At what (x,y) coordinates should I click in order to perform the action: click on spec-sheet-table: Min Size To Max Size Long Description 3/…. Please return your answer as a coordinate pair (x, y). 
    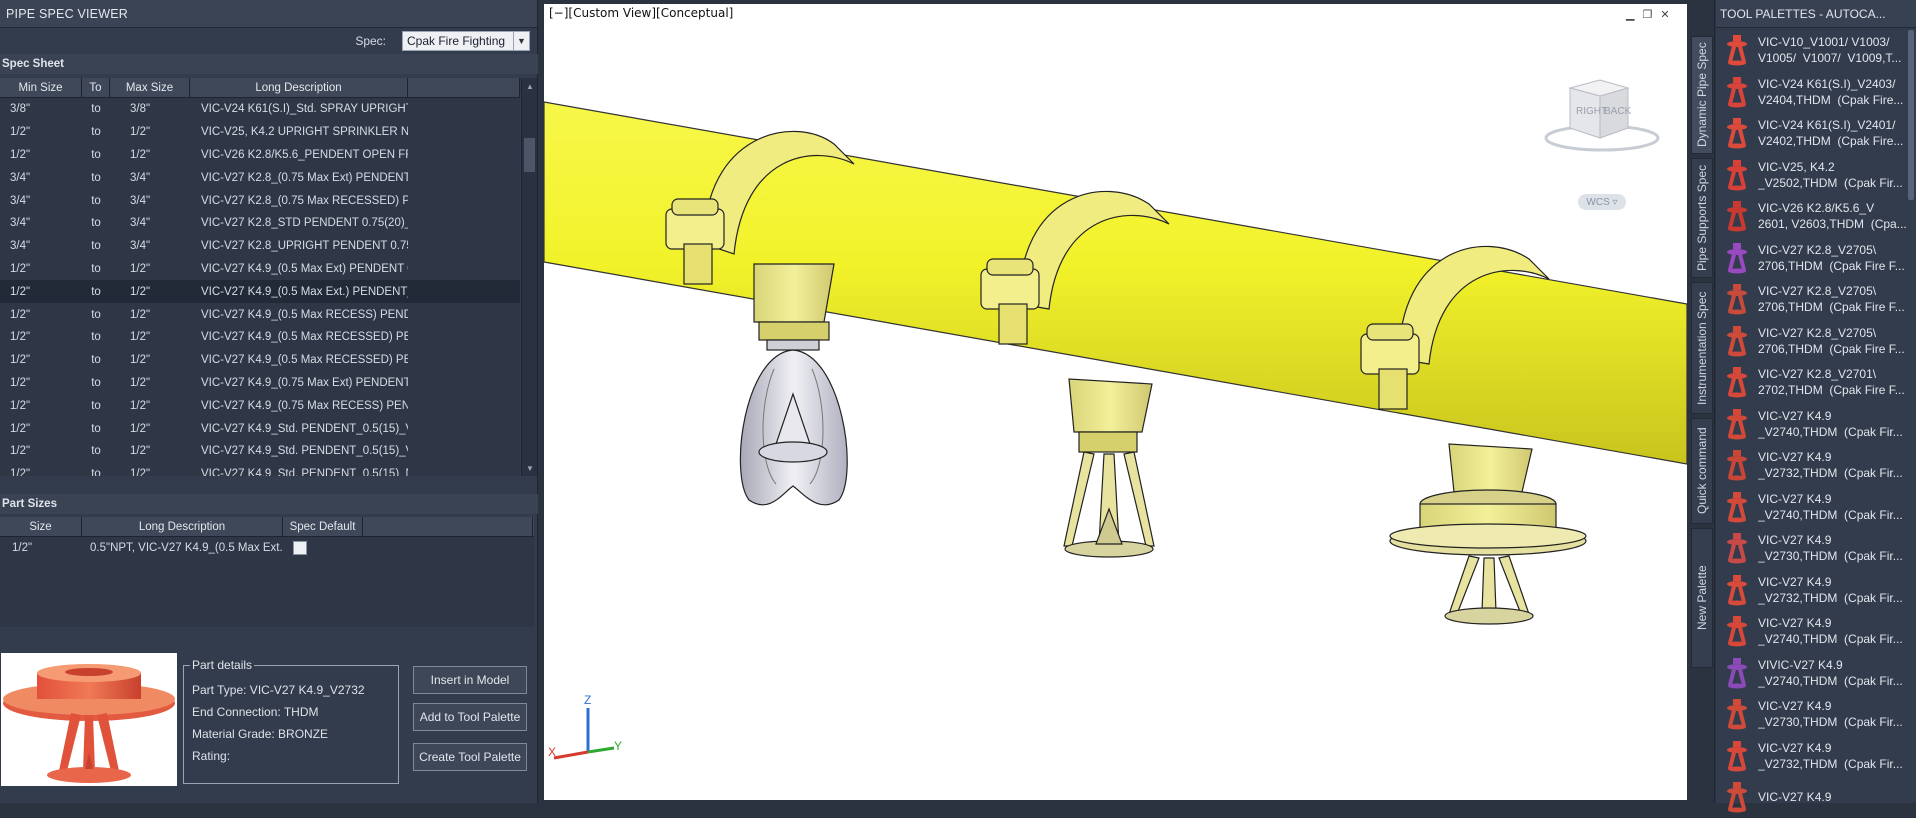
    Looking at the image, I should click on (260, 277).